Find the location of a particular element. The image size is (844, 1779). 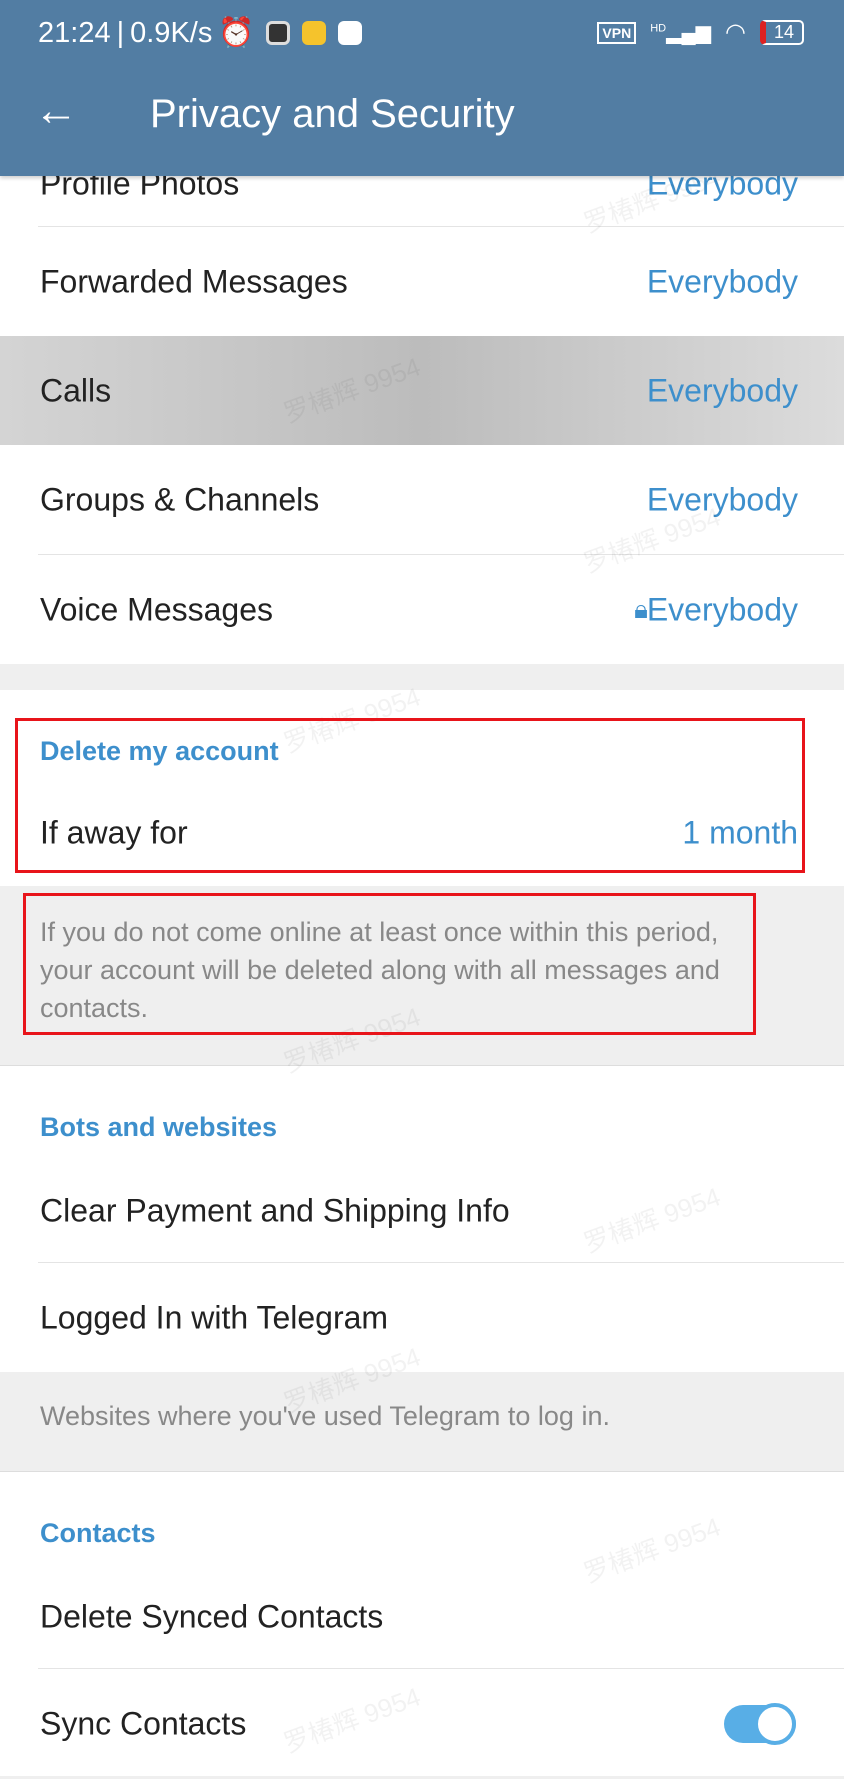

privacy-row-forwarded: Forwarded Messages Everybody is located at coordinates (422, 281).